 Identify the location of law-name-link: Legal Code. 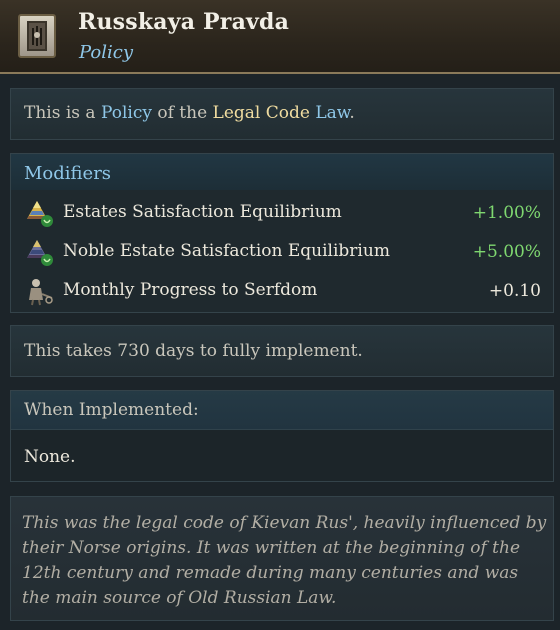
(261, 113).